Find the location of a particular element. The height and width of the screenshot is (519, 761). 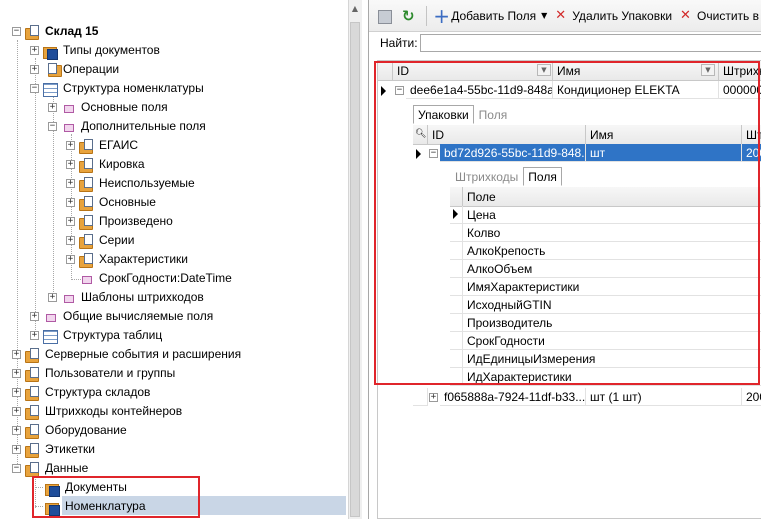

tree-item-labels: + Этикетки is located at coordinates (54, 449).